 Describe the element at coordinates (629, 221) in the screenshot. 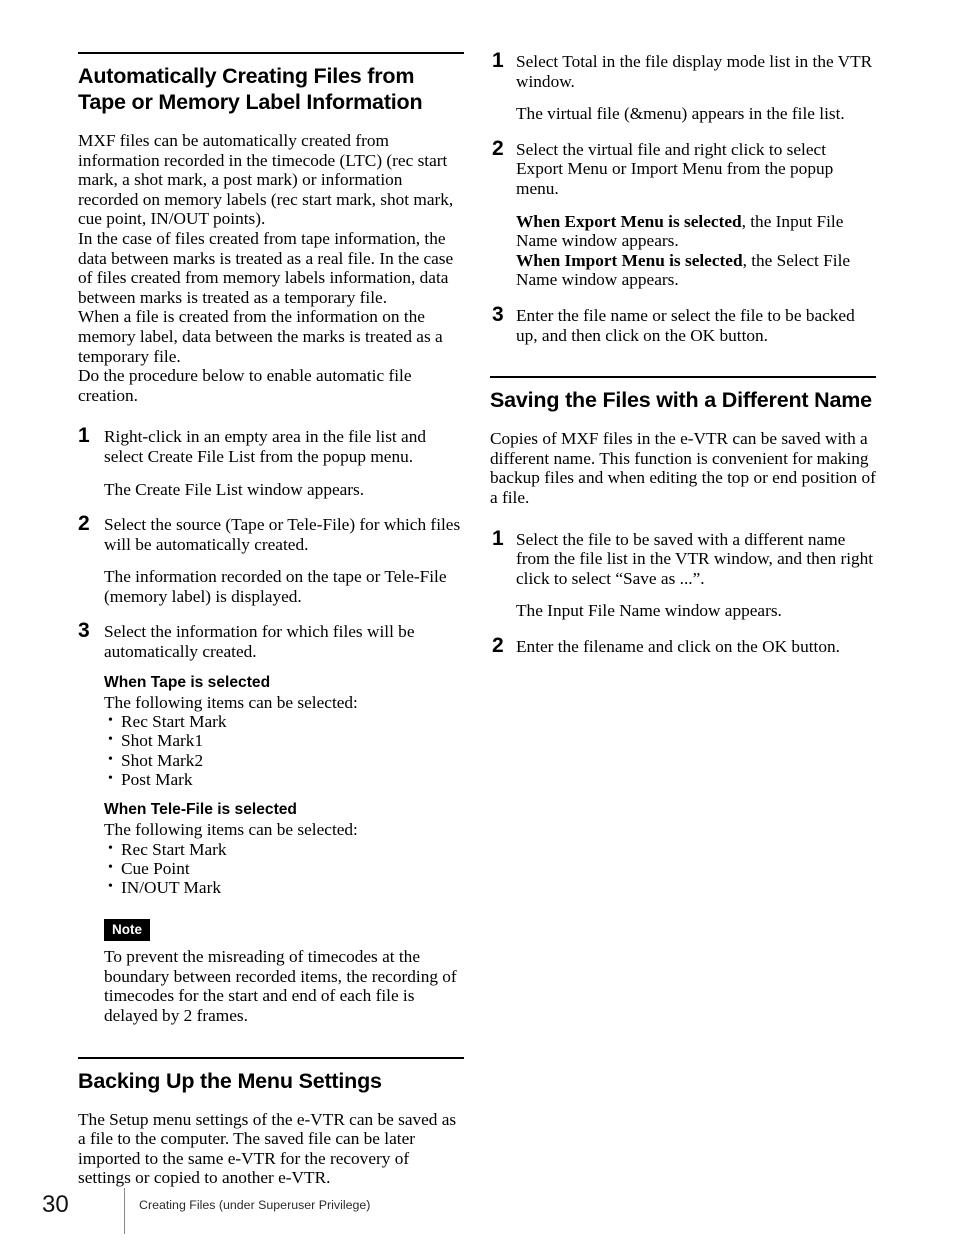

I see `export-menu-bold: When Export Menu is selected` at that location.